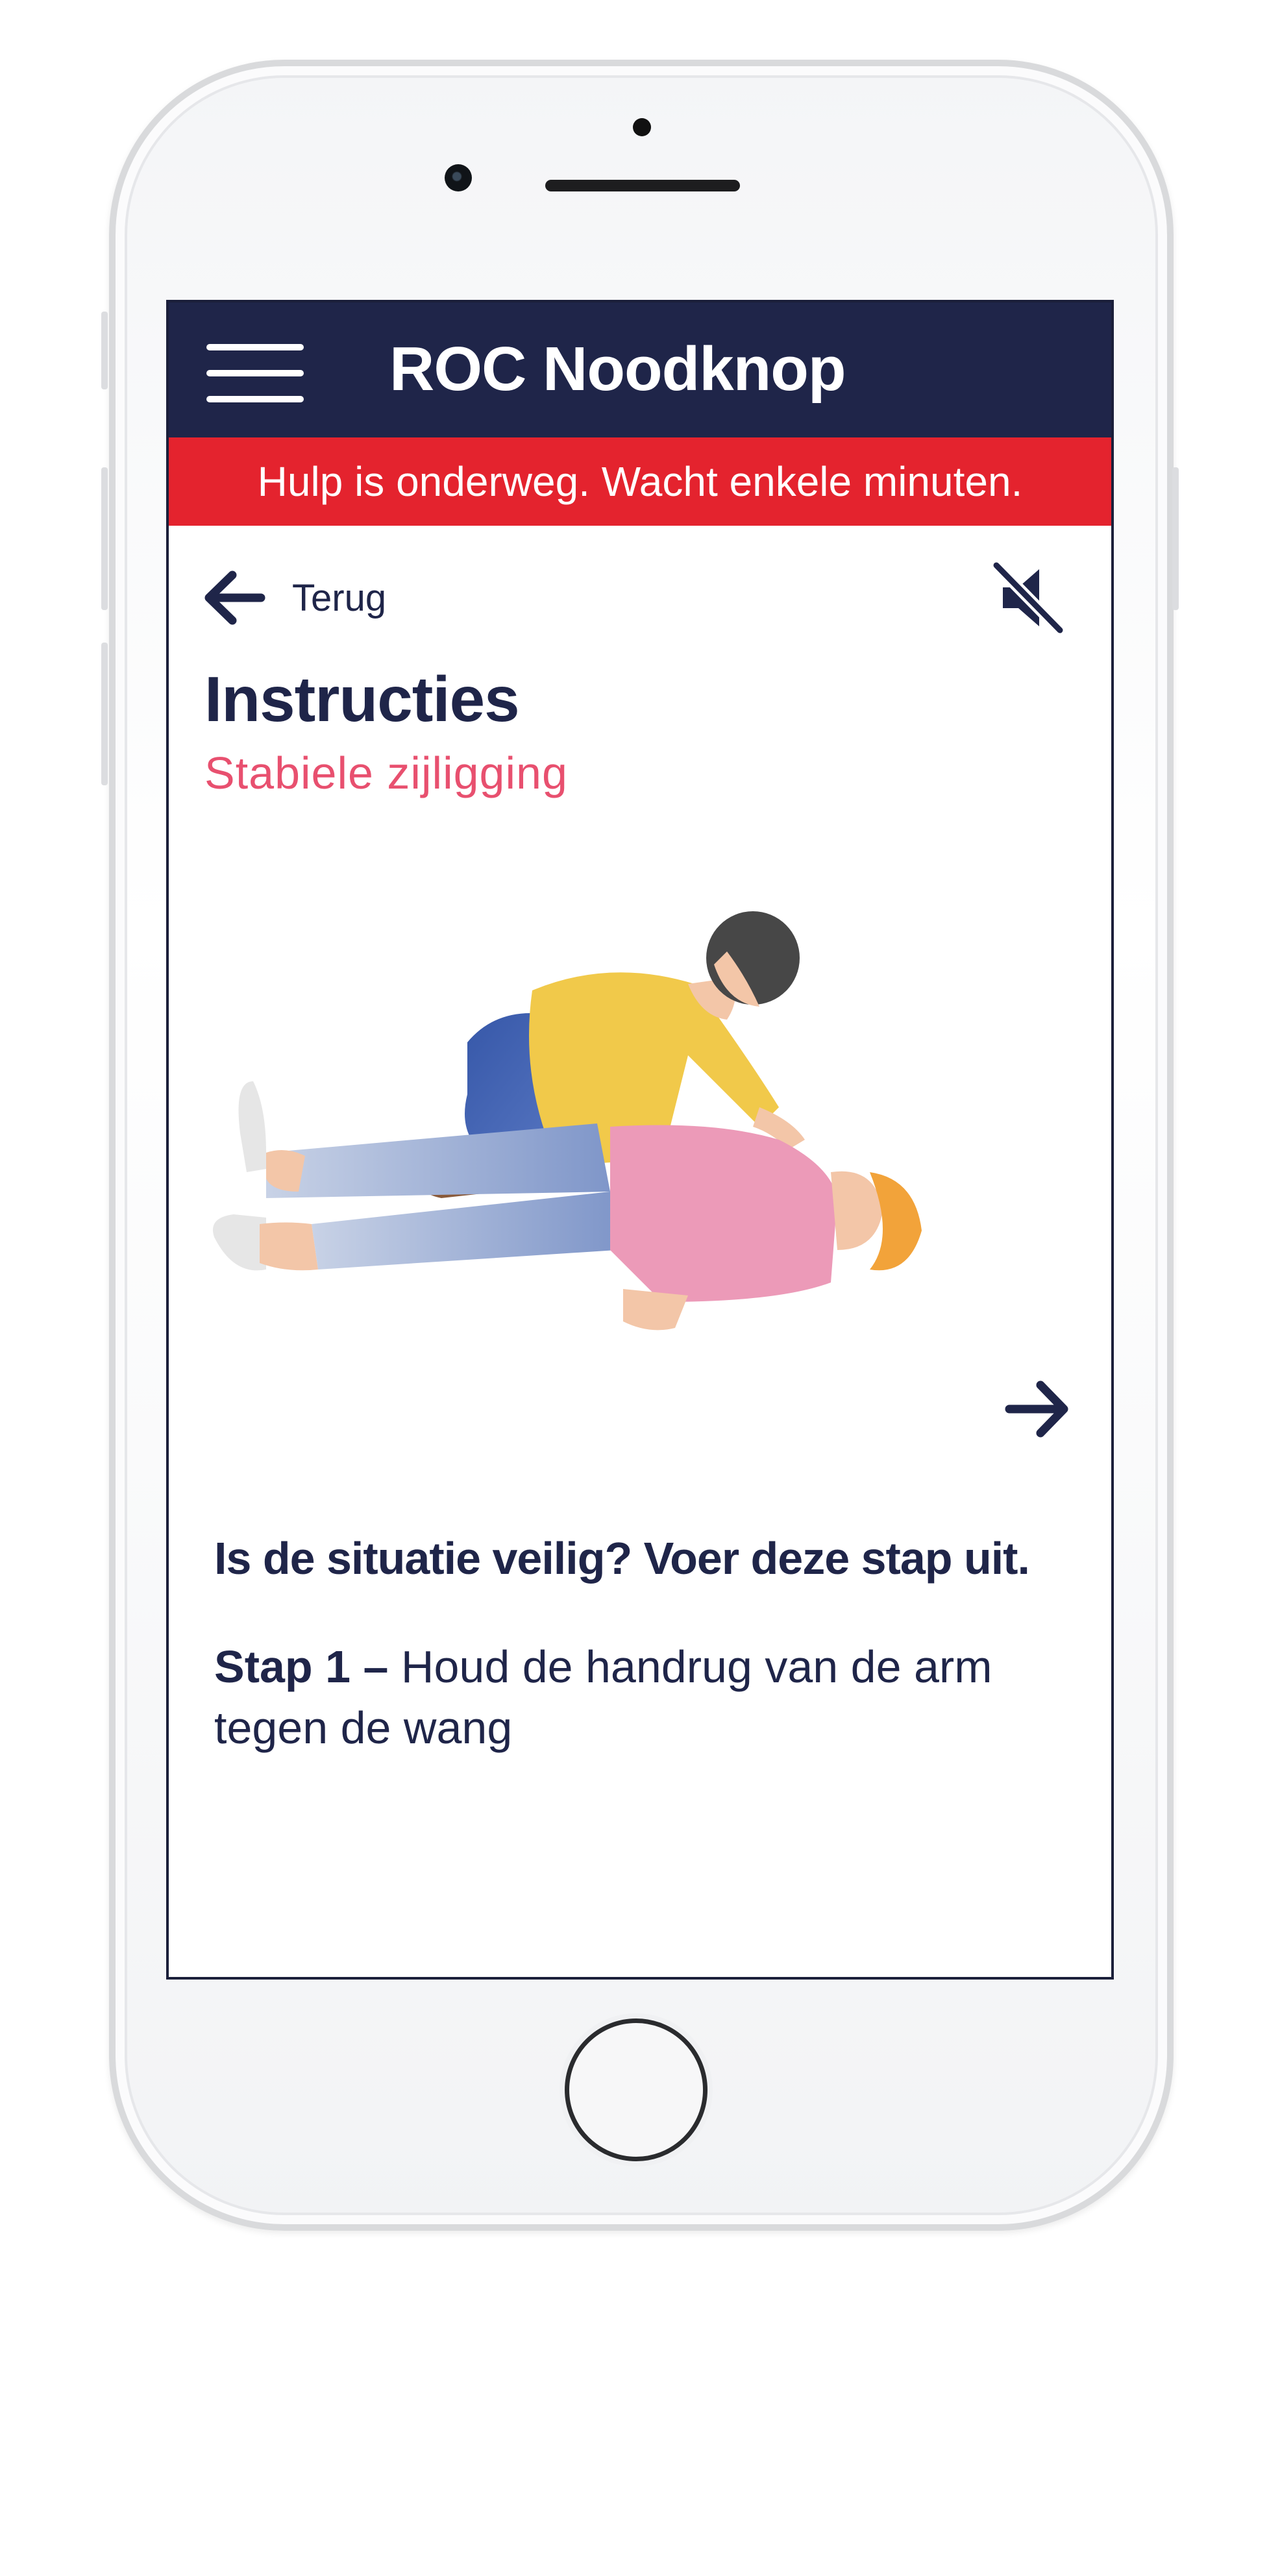 Image resolution: width=1280 pixels, height=2576 pixels. I want to click on silent-switch, so click(104, 350).